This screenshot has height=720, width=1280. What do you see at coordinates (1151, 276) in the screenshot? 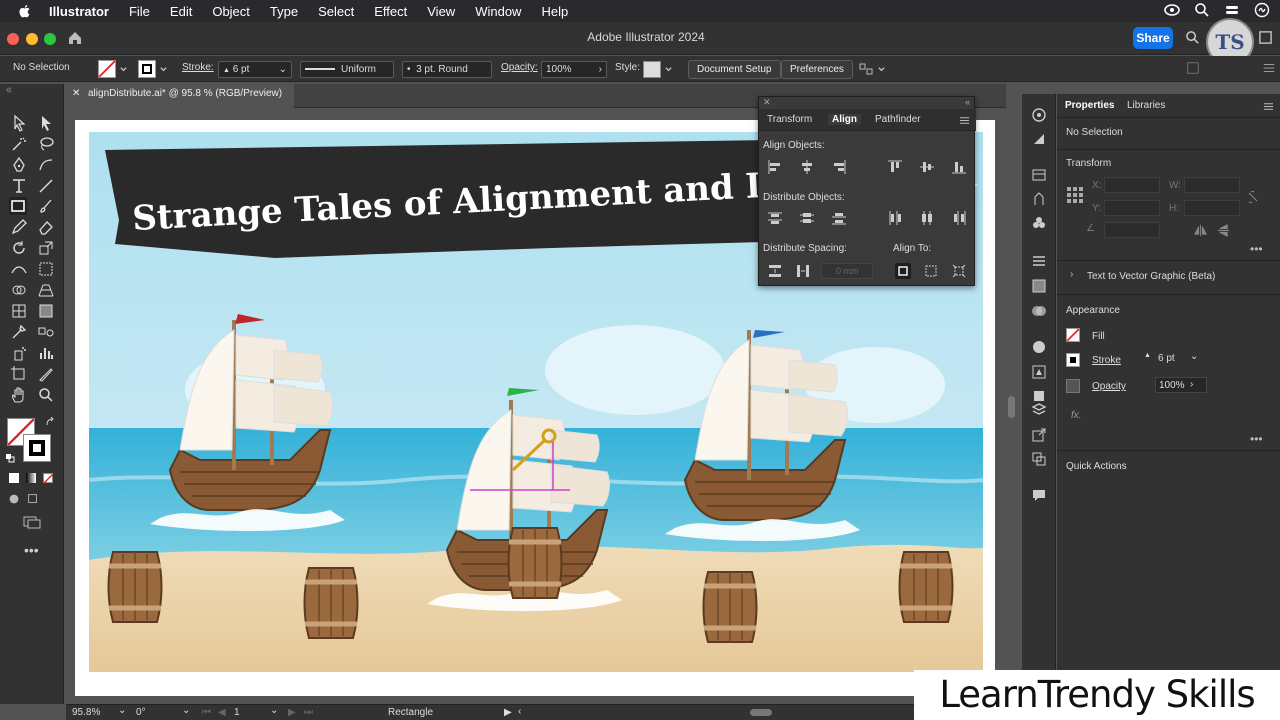
I see `text-to-vector-link: Text to Vector Graphic (Beta)` at bounding box center [1151, 276].